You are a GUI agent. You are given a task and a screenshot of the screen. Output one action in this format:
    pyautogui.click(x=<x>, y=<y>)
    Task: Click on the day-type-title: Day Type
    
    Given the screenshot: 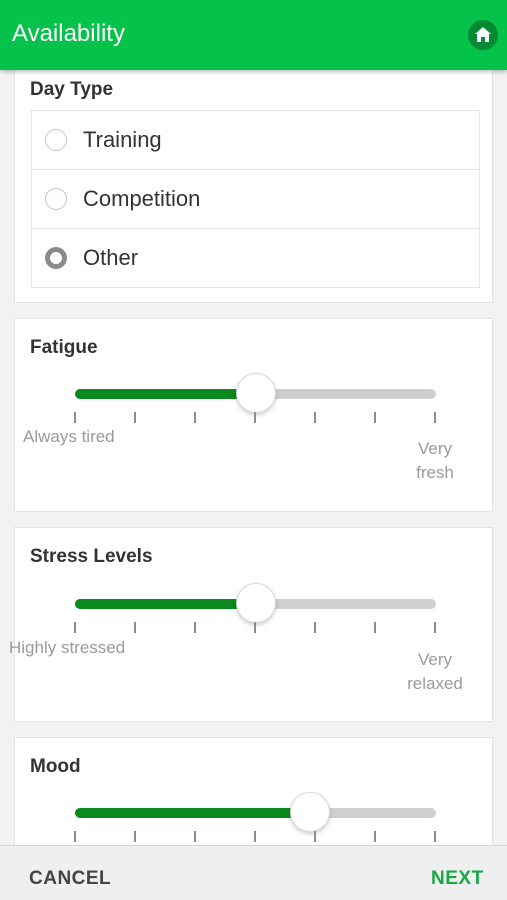 What is the action you would take?
    pyautogui.click(x=72, y=89)
    